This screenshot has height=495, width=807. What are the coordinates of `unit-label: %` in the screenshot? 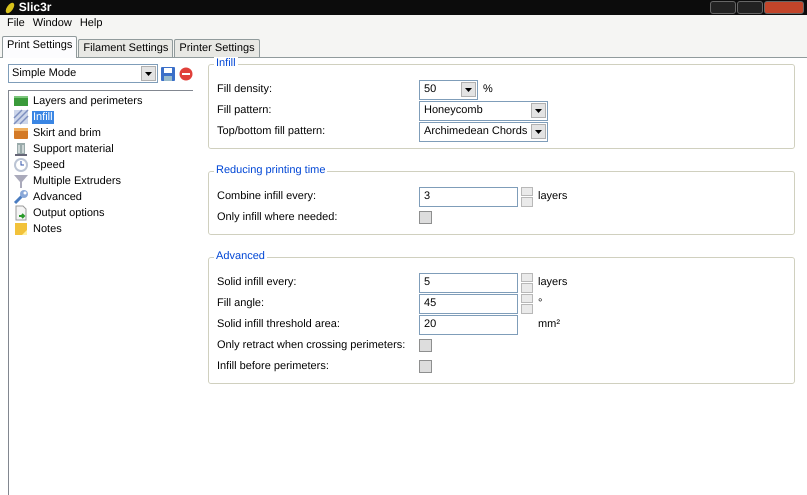 It's located at (488, 89).